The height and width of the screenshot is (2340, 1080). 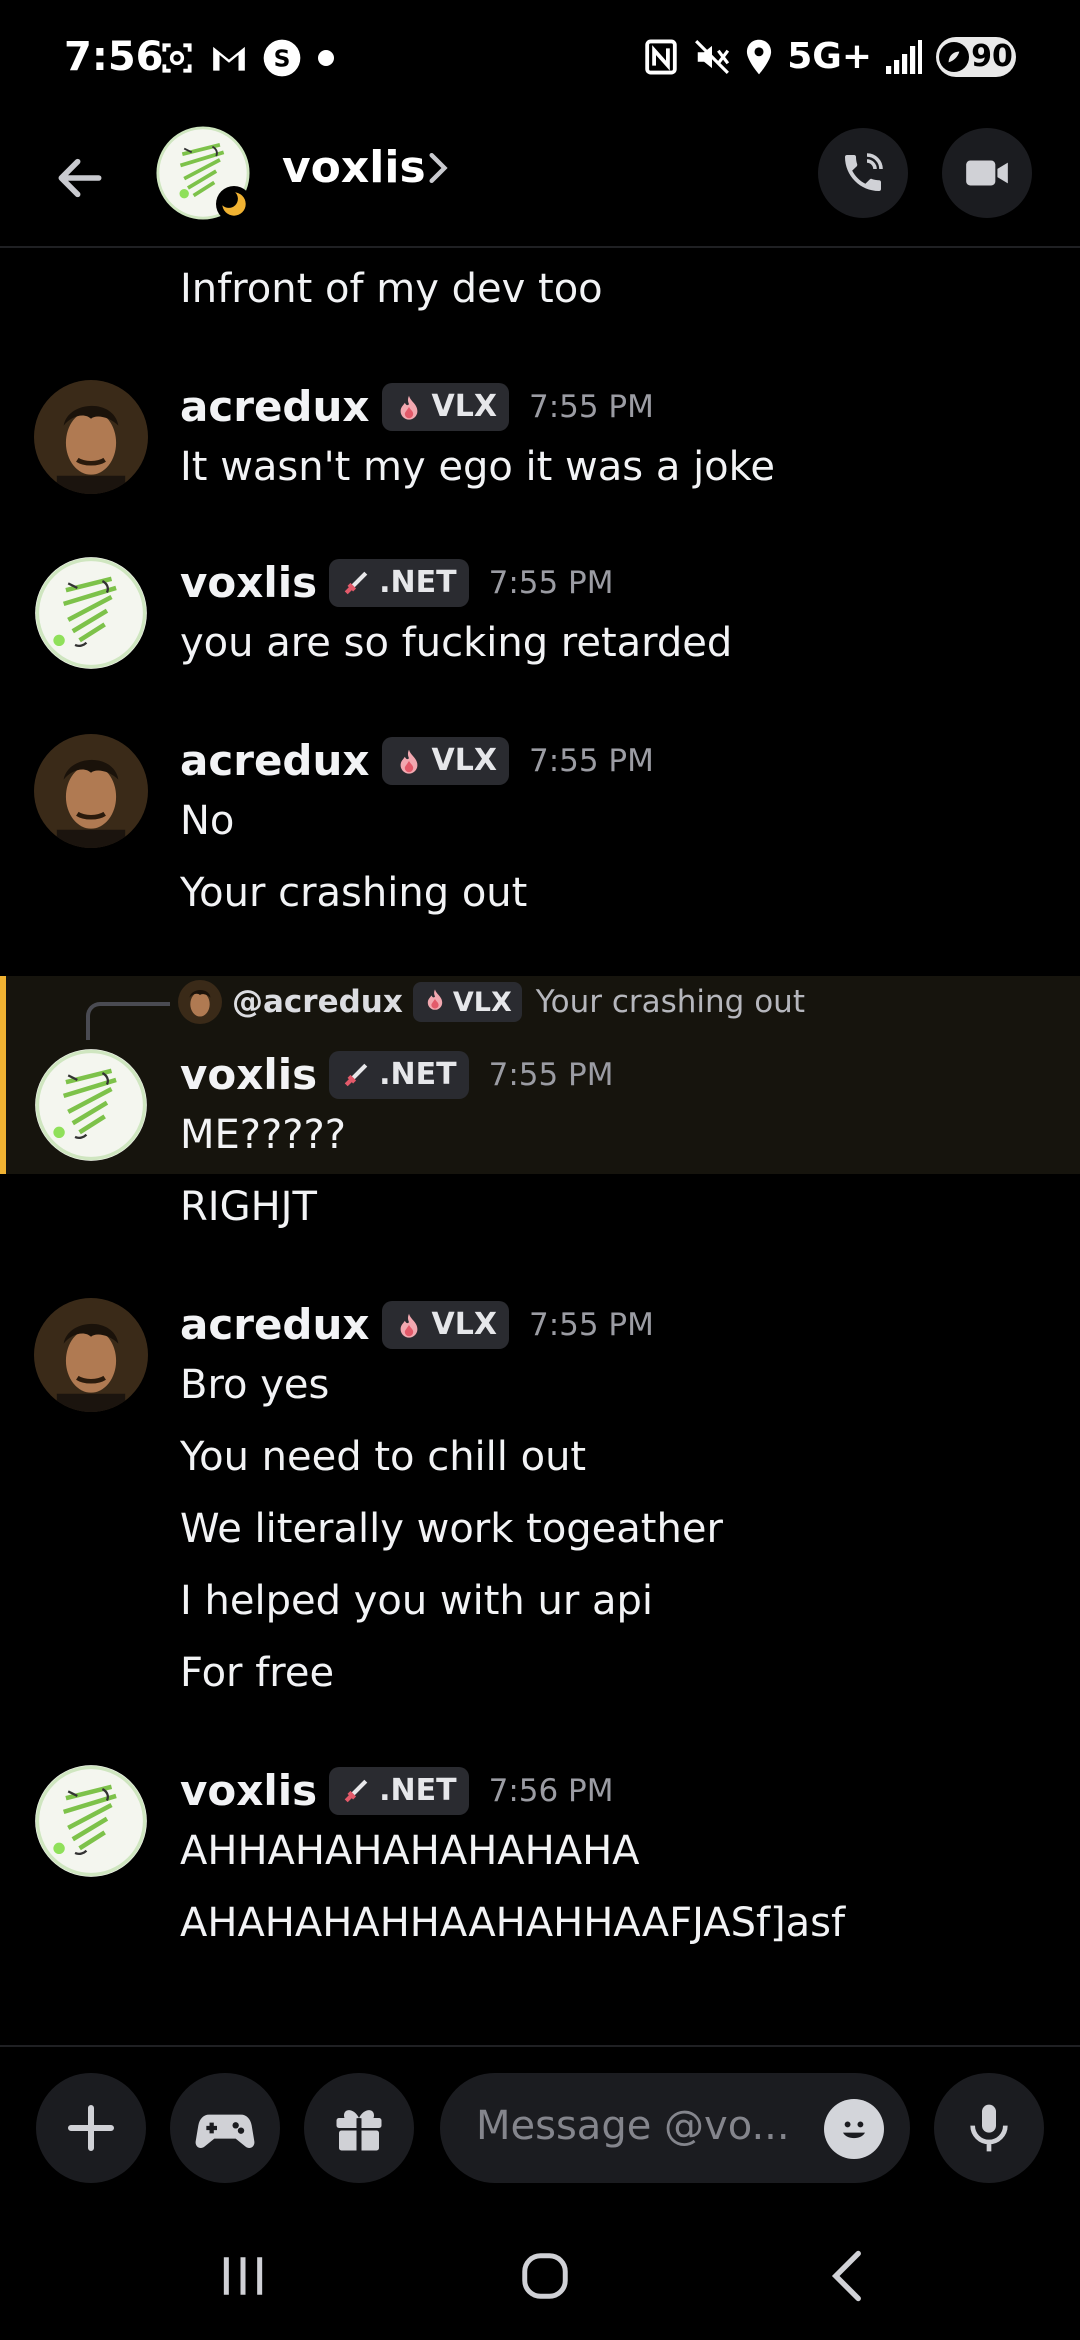 What do you see at coordinates (354, 893) in the screenshot?
I see `message-text: Your crashing out` at bounding box center [354, 893].